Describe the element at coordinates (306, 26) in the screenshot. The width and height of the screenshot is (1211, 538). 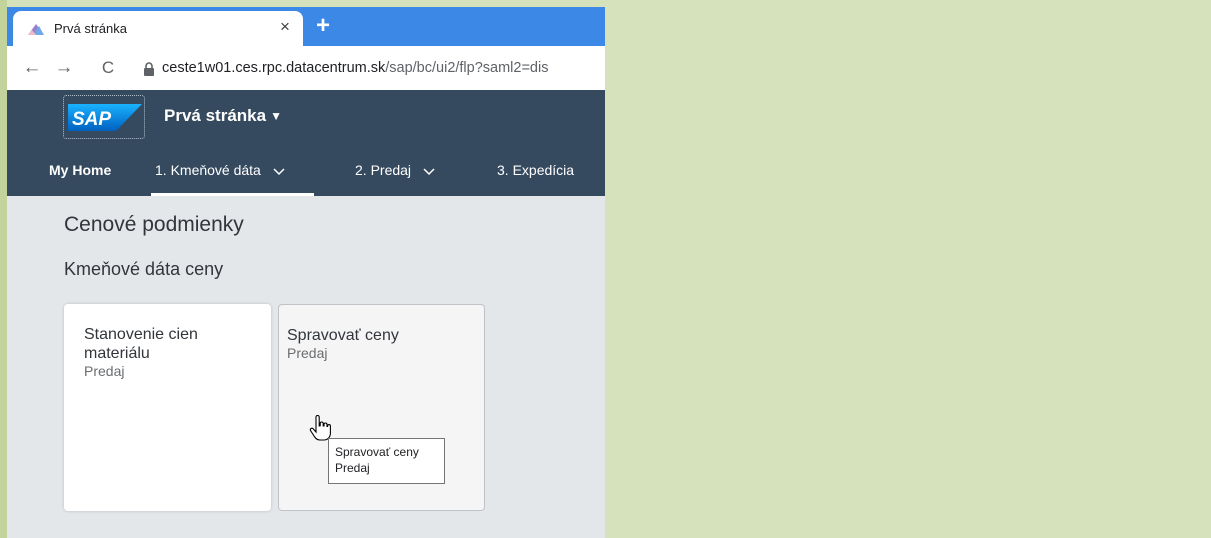
I see `tab-strip: Prvá stránka × +` at that location.